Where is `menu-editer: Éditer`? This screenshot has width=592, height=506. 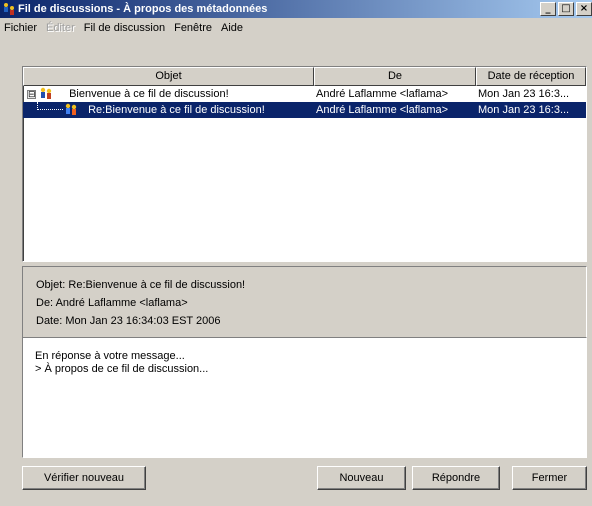 menu-editer: Éditer is located at coordinates (61, 28).